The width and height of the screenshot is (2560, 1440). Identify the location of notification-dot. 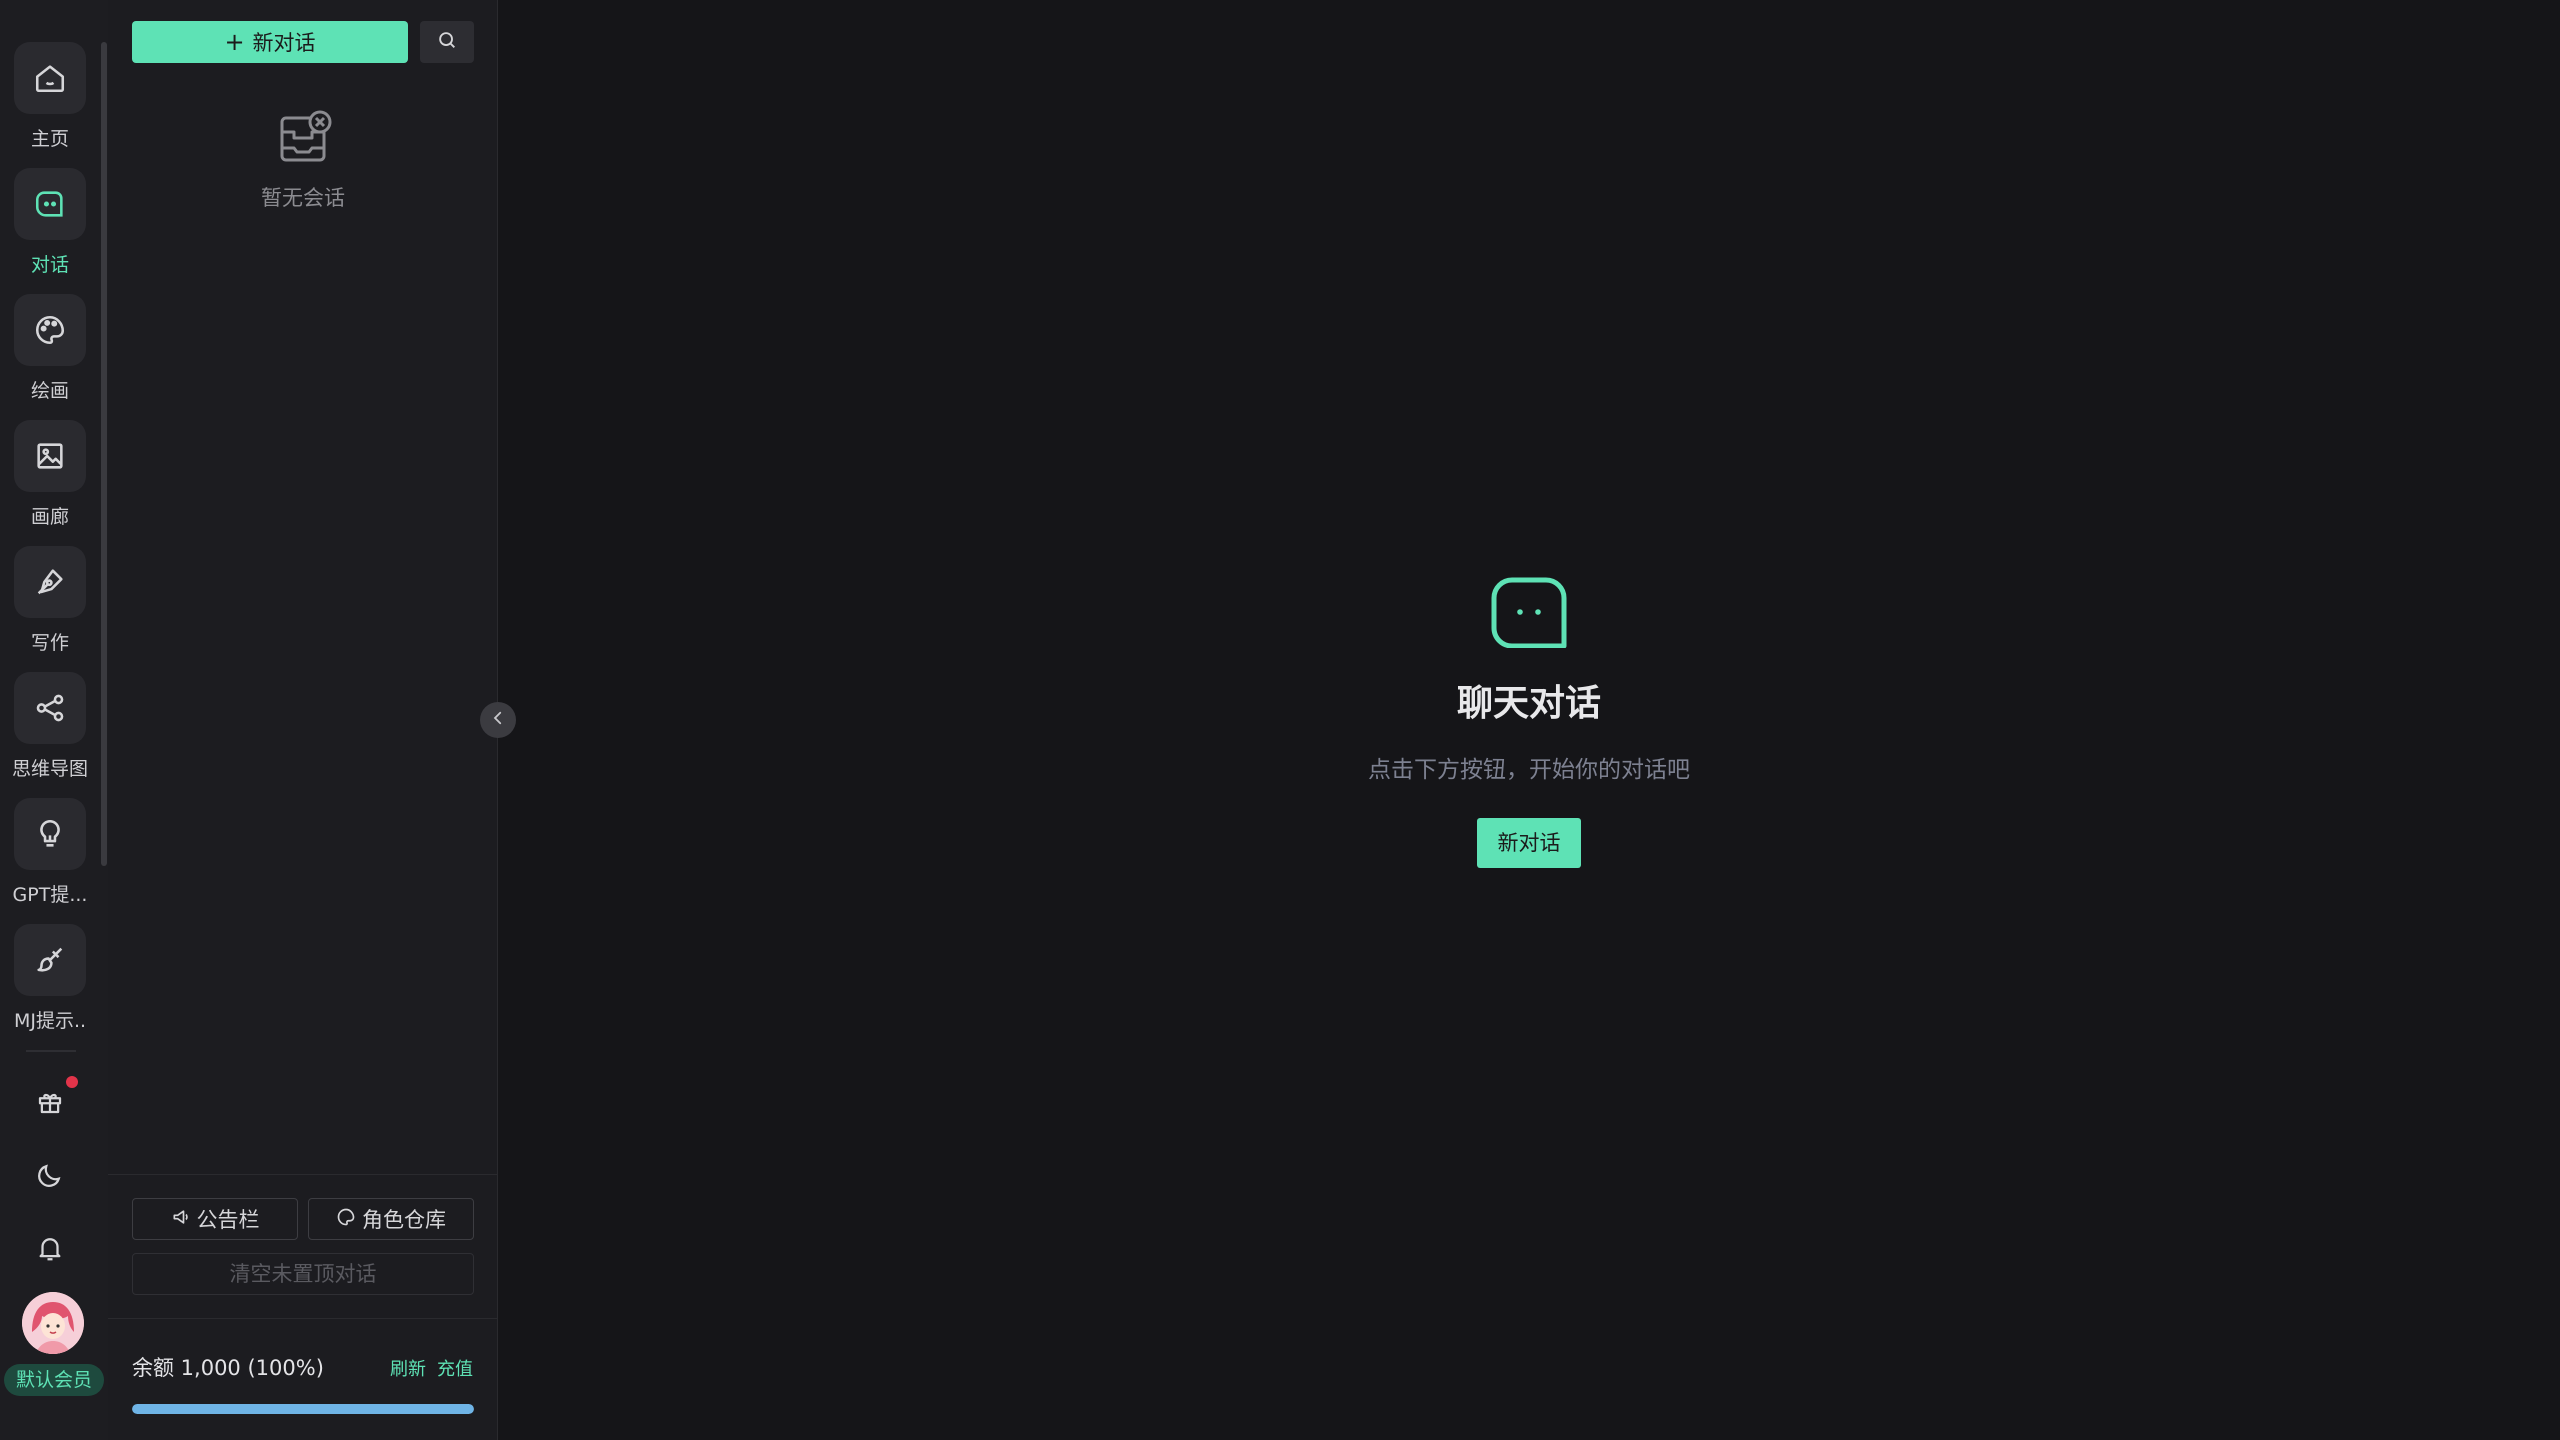
(72, 1082).